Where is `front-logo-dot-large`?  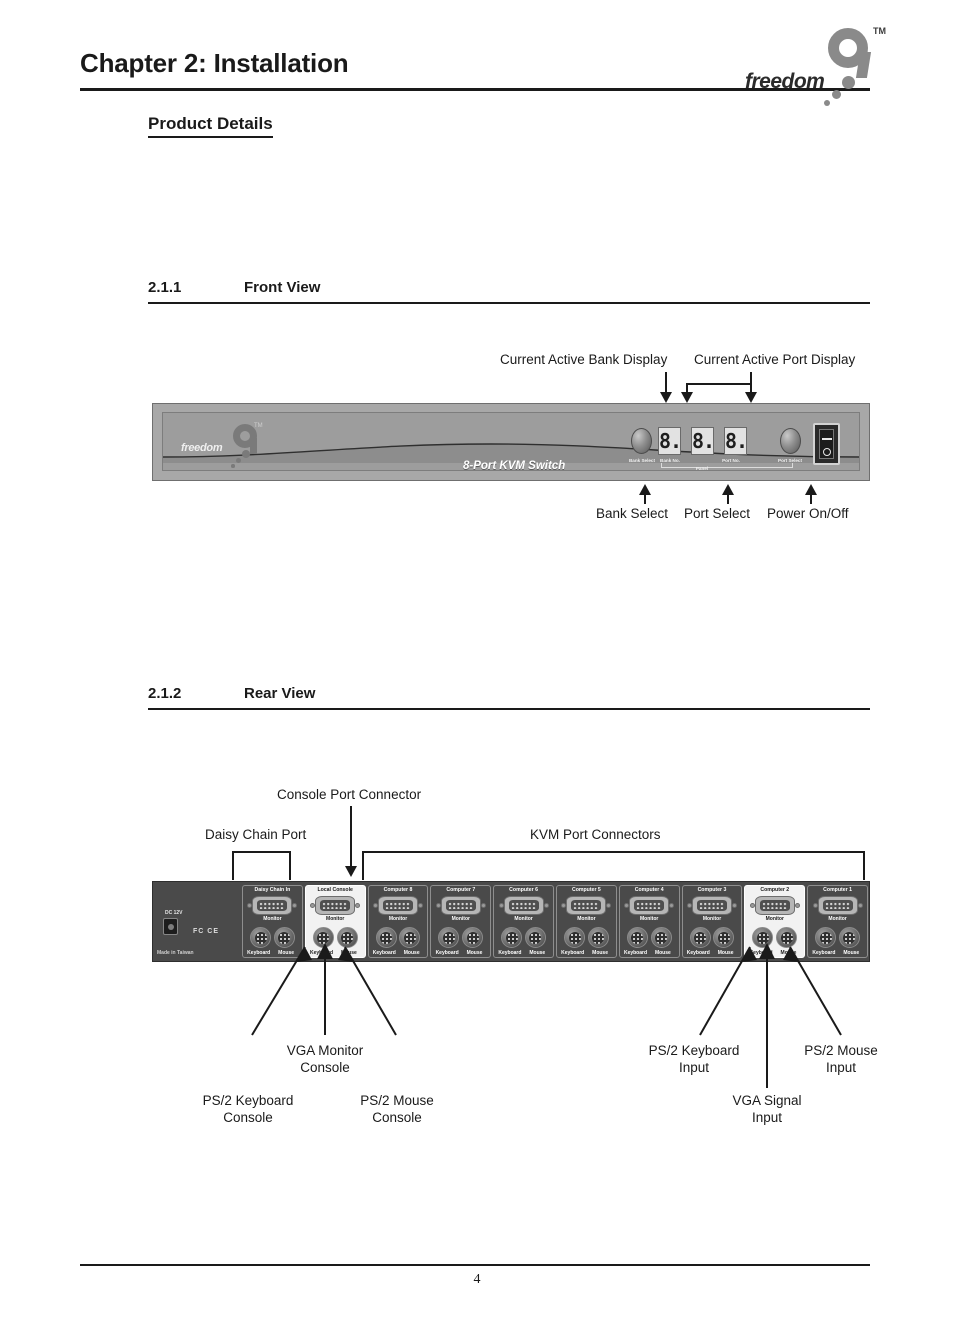
front-logo-dot-large is located at coordinates (246, 454).